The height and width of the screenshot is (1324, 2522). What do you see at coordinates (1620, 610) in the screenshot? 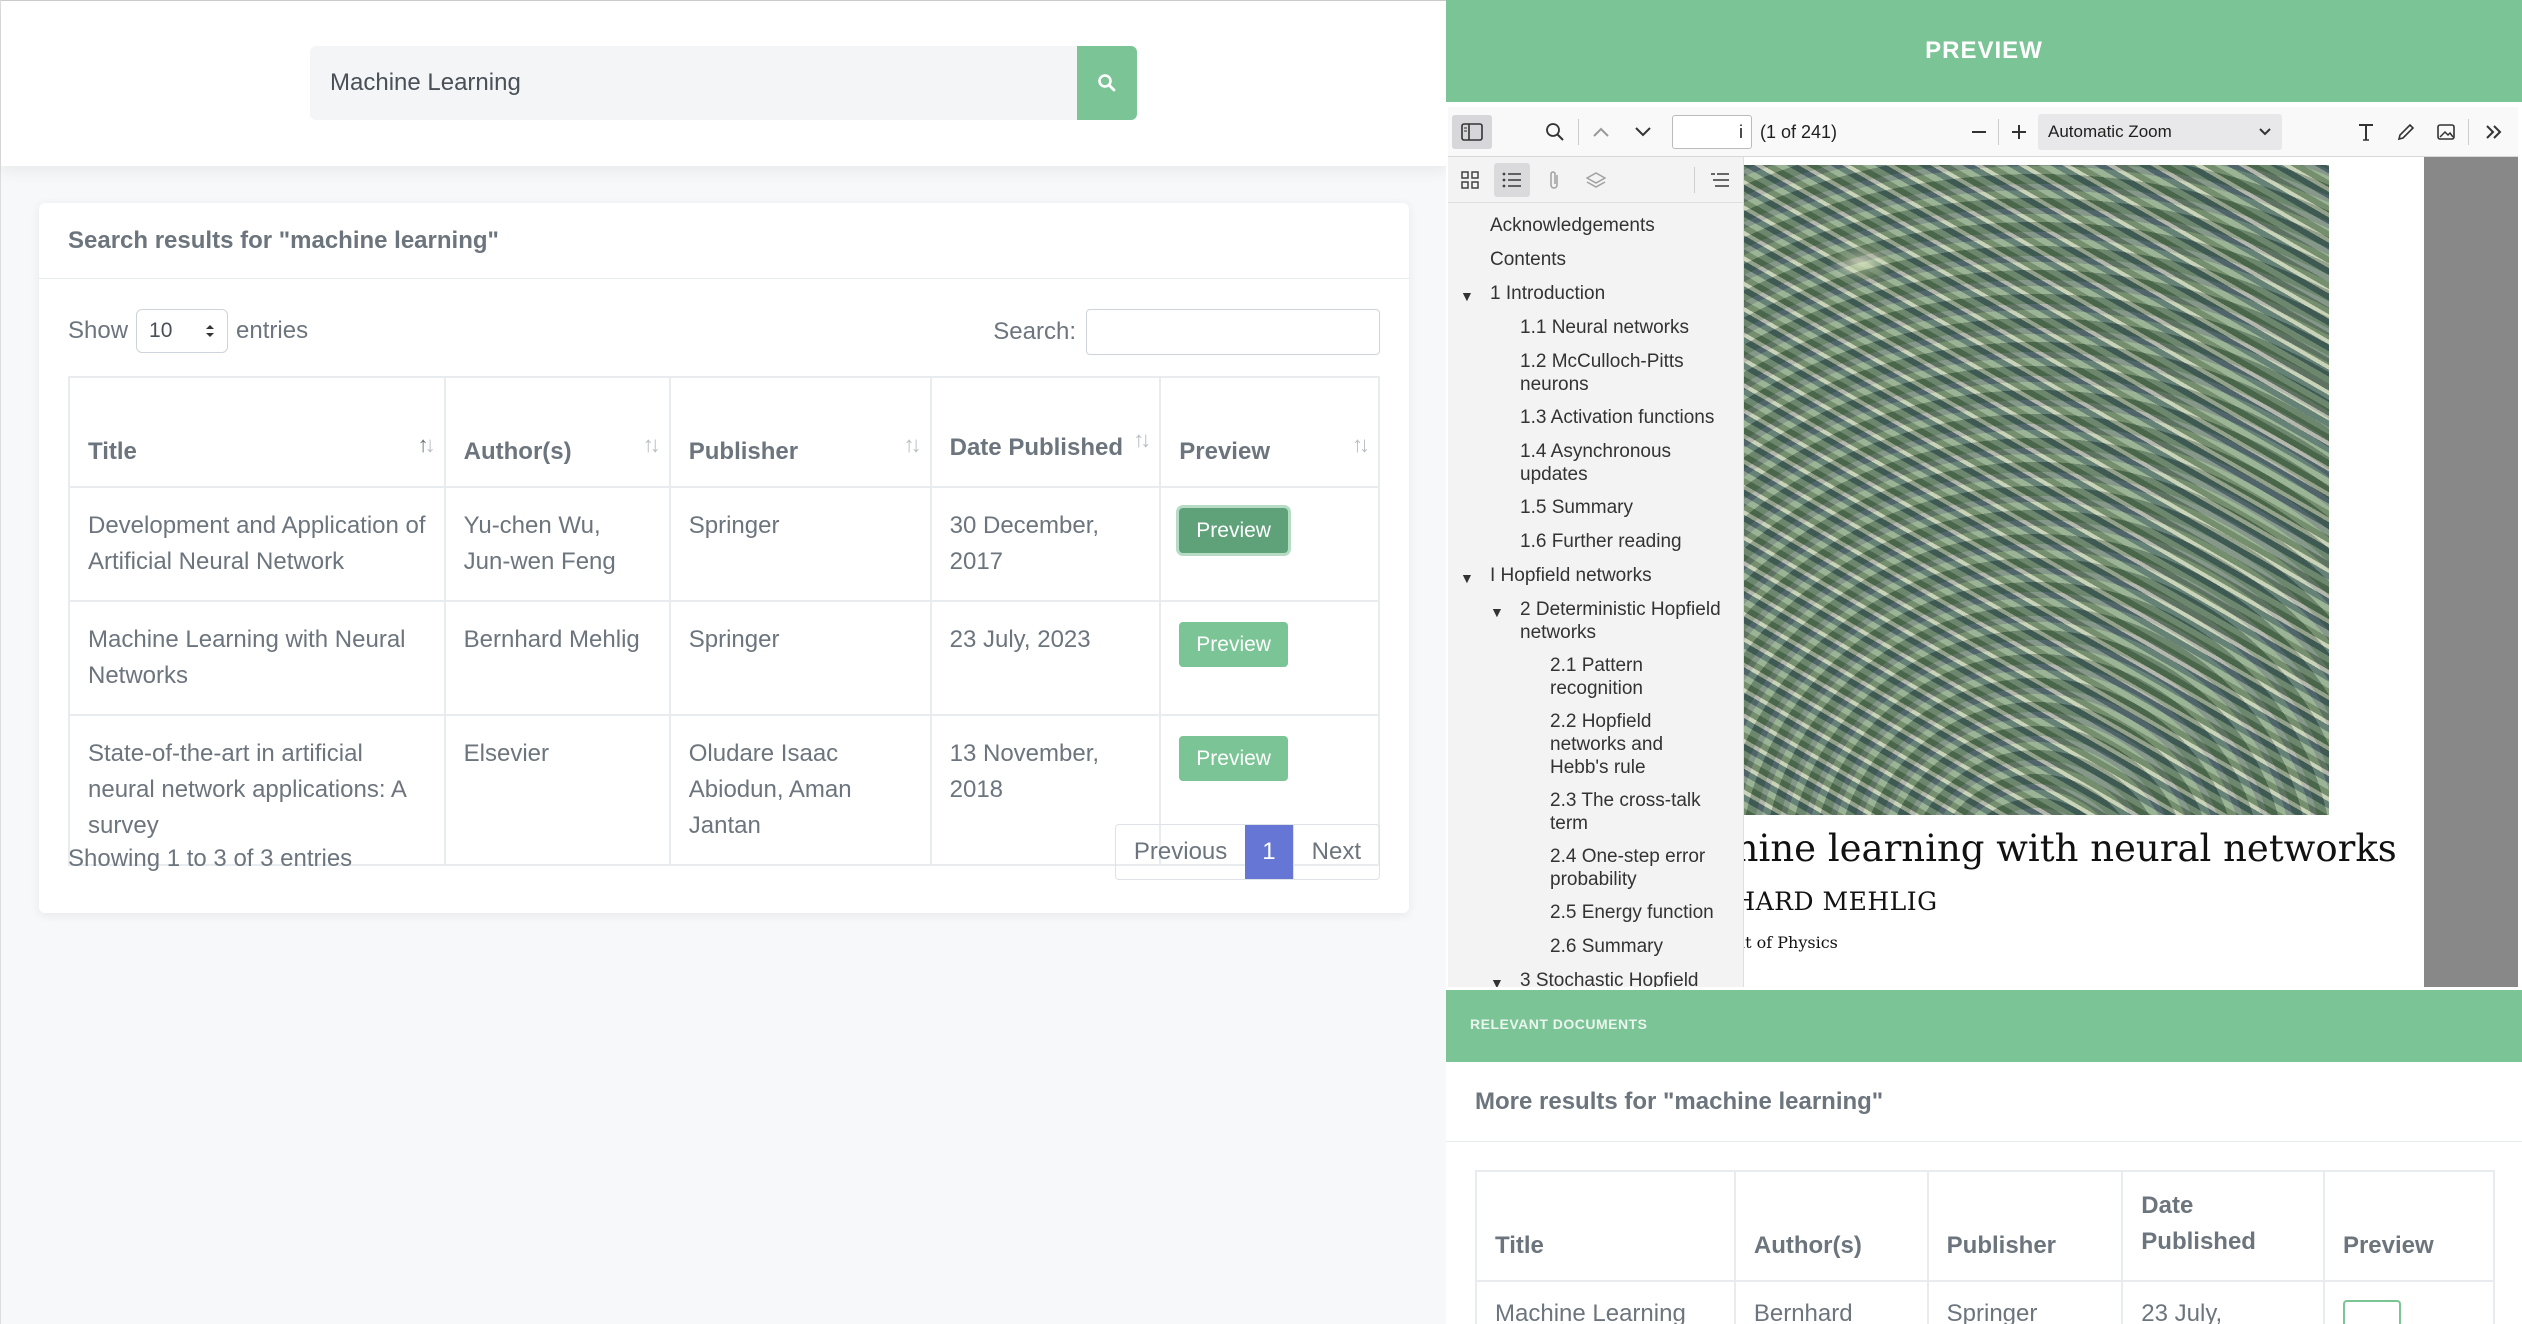
I see `outline-item: 2 Deterministic Hopfield` at bounding box center [1620, 610].